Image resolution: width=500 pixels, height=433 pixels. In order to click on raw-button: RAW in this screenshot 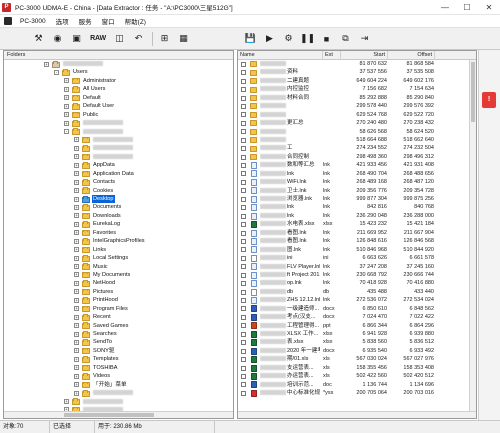, I will do `click(98, 38)`.